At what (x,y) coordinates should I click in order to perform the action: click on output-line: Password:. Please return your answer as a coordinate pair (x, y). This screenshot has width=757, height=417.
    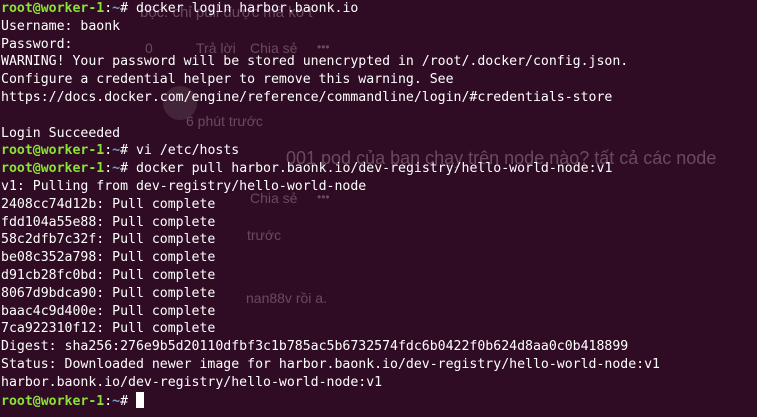
    Looking at the image, I should click on (37, 44).